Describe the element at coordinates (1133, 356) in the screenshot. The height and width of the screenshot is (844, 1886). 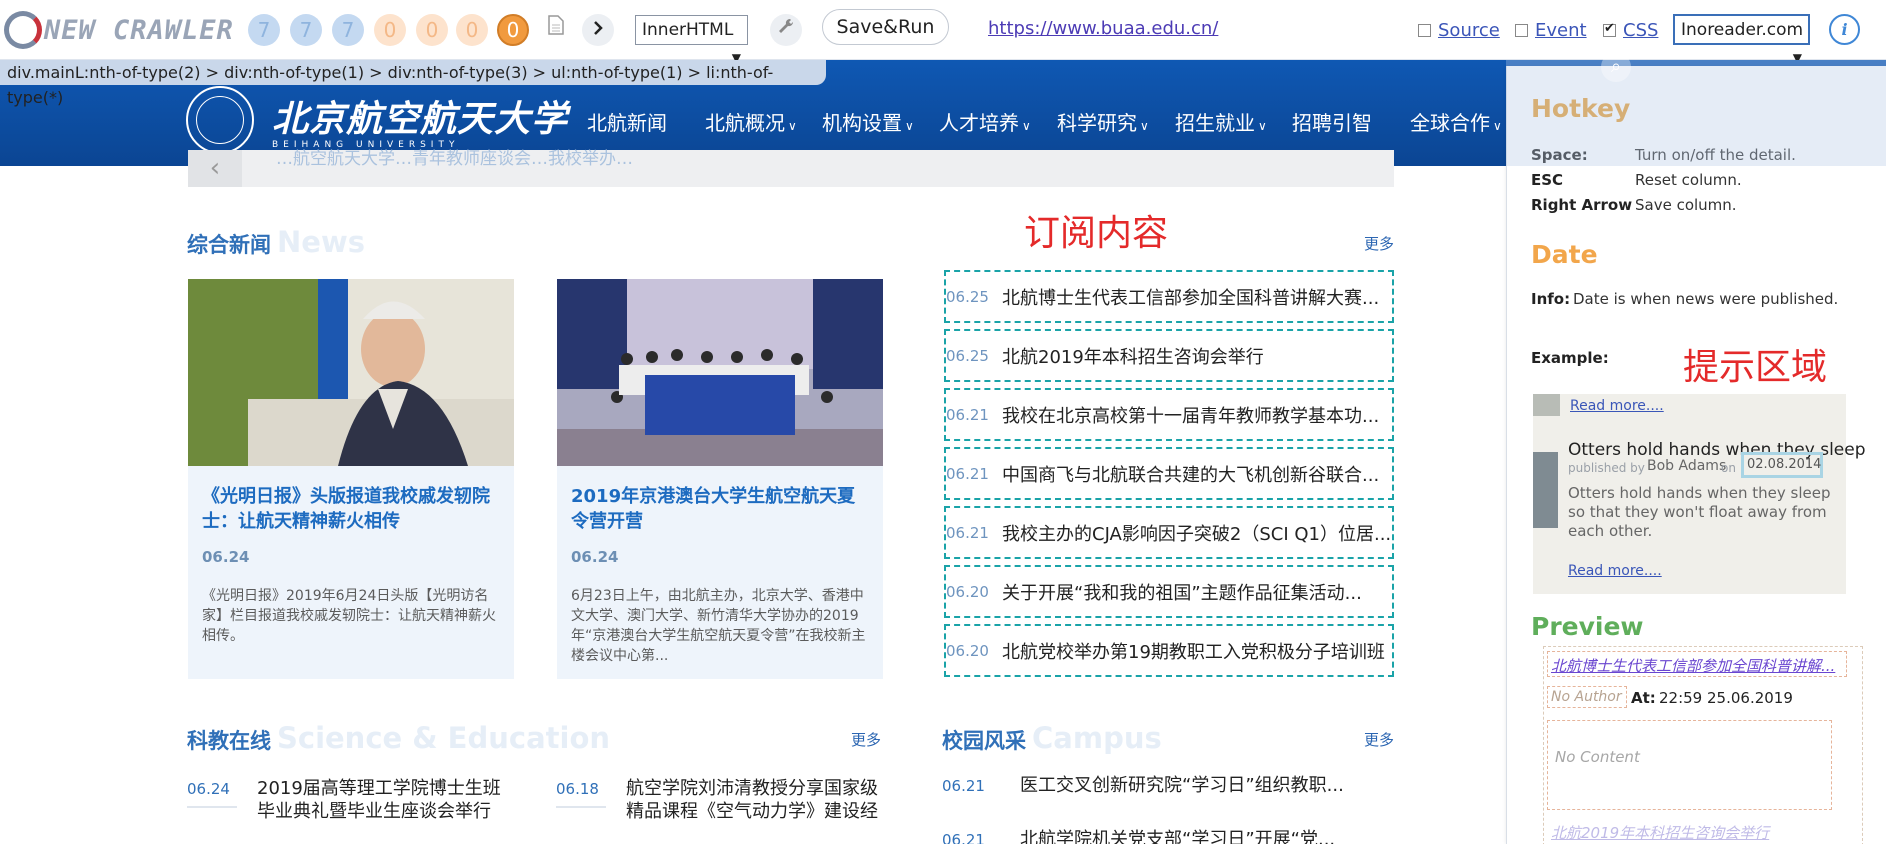
I see `news-item-title: 北航2019年本科招生咨询会举行` at that location.